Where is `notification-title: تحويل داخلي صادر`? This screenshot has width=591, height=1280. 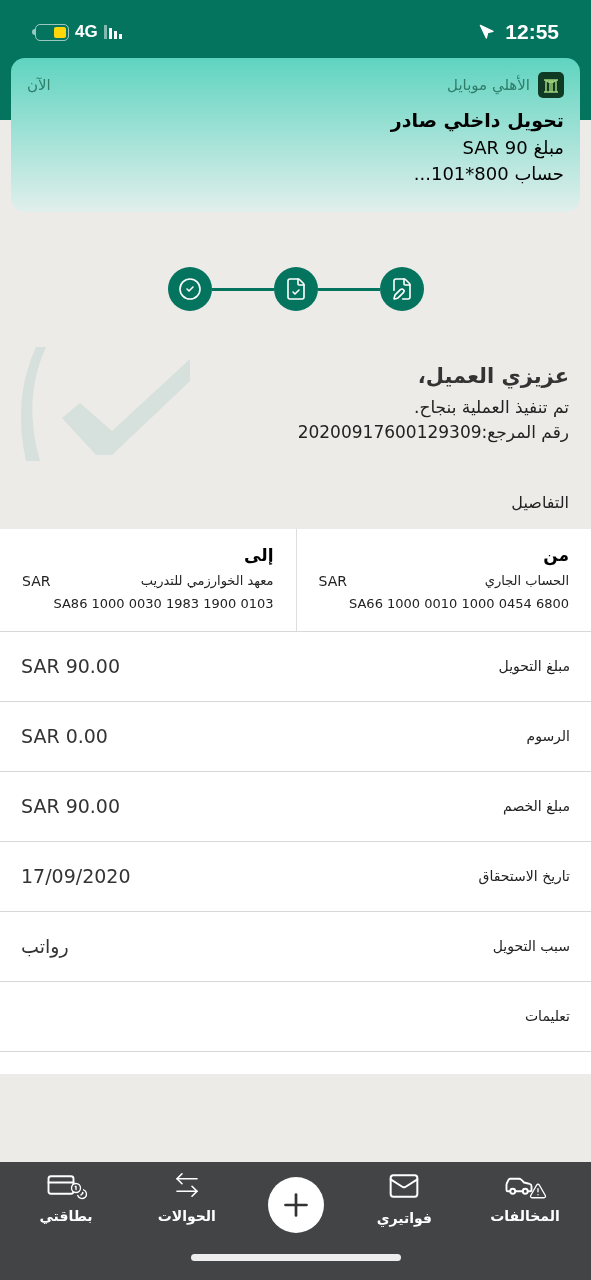 notification-title: تحويل داخلي صادر is located at coordinates (476, 121).